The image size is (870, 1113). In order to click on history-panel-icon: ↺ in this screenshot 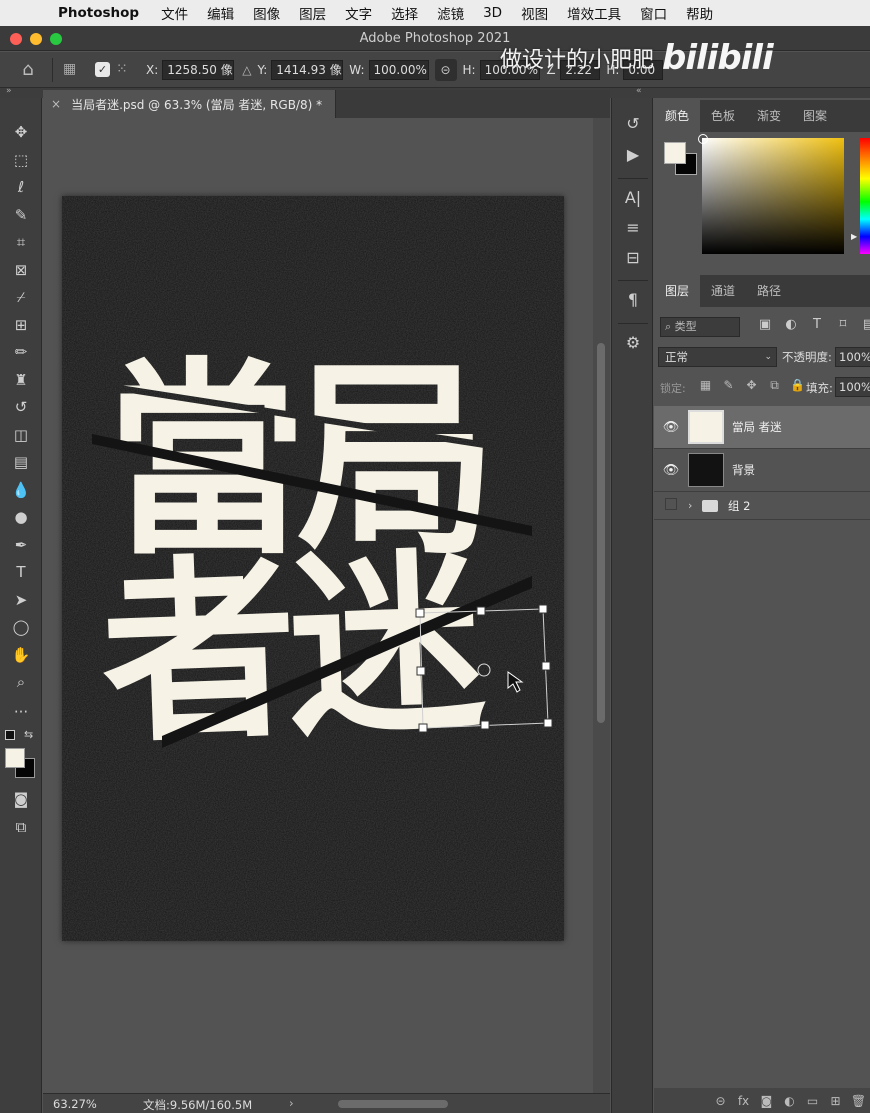, I will do `click(633, 124)`.